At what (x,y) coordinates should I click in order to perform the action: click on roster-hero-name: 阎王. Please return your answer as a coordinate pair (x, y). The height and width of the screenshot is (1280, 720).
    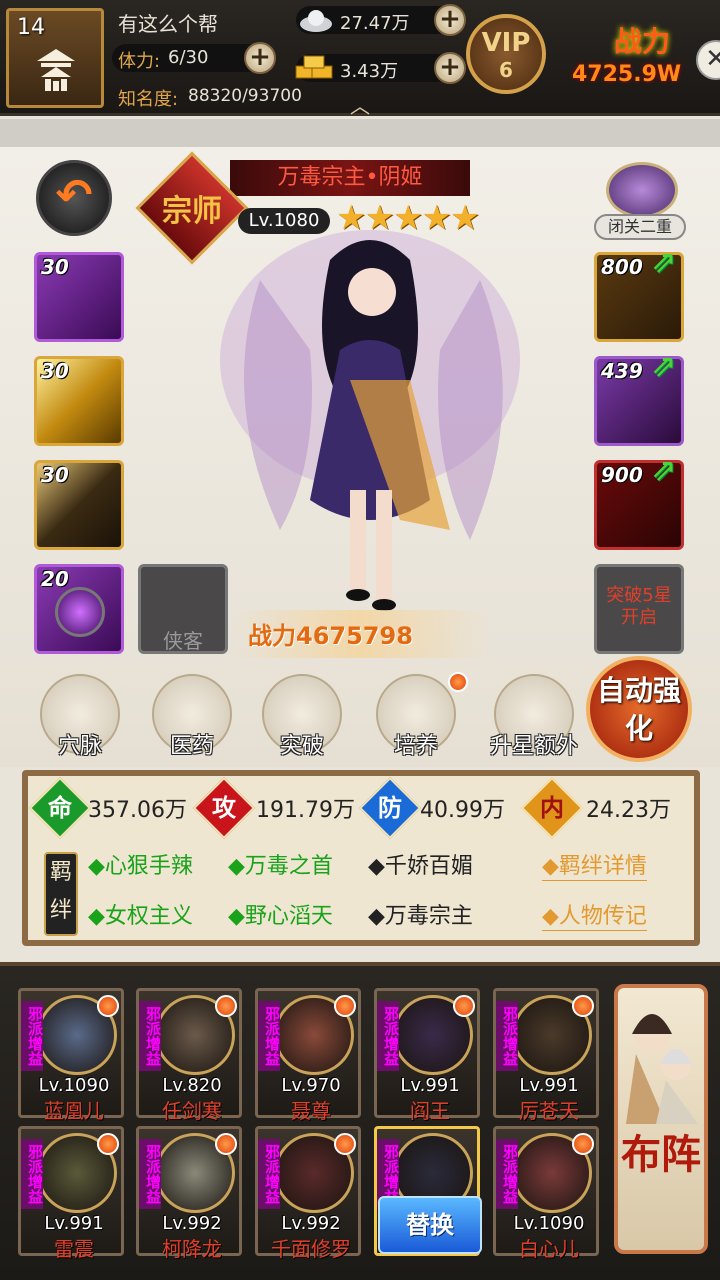
    Looking at the image, I should click on (430, 1111).